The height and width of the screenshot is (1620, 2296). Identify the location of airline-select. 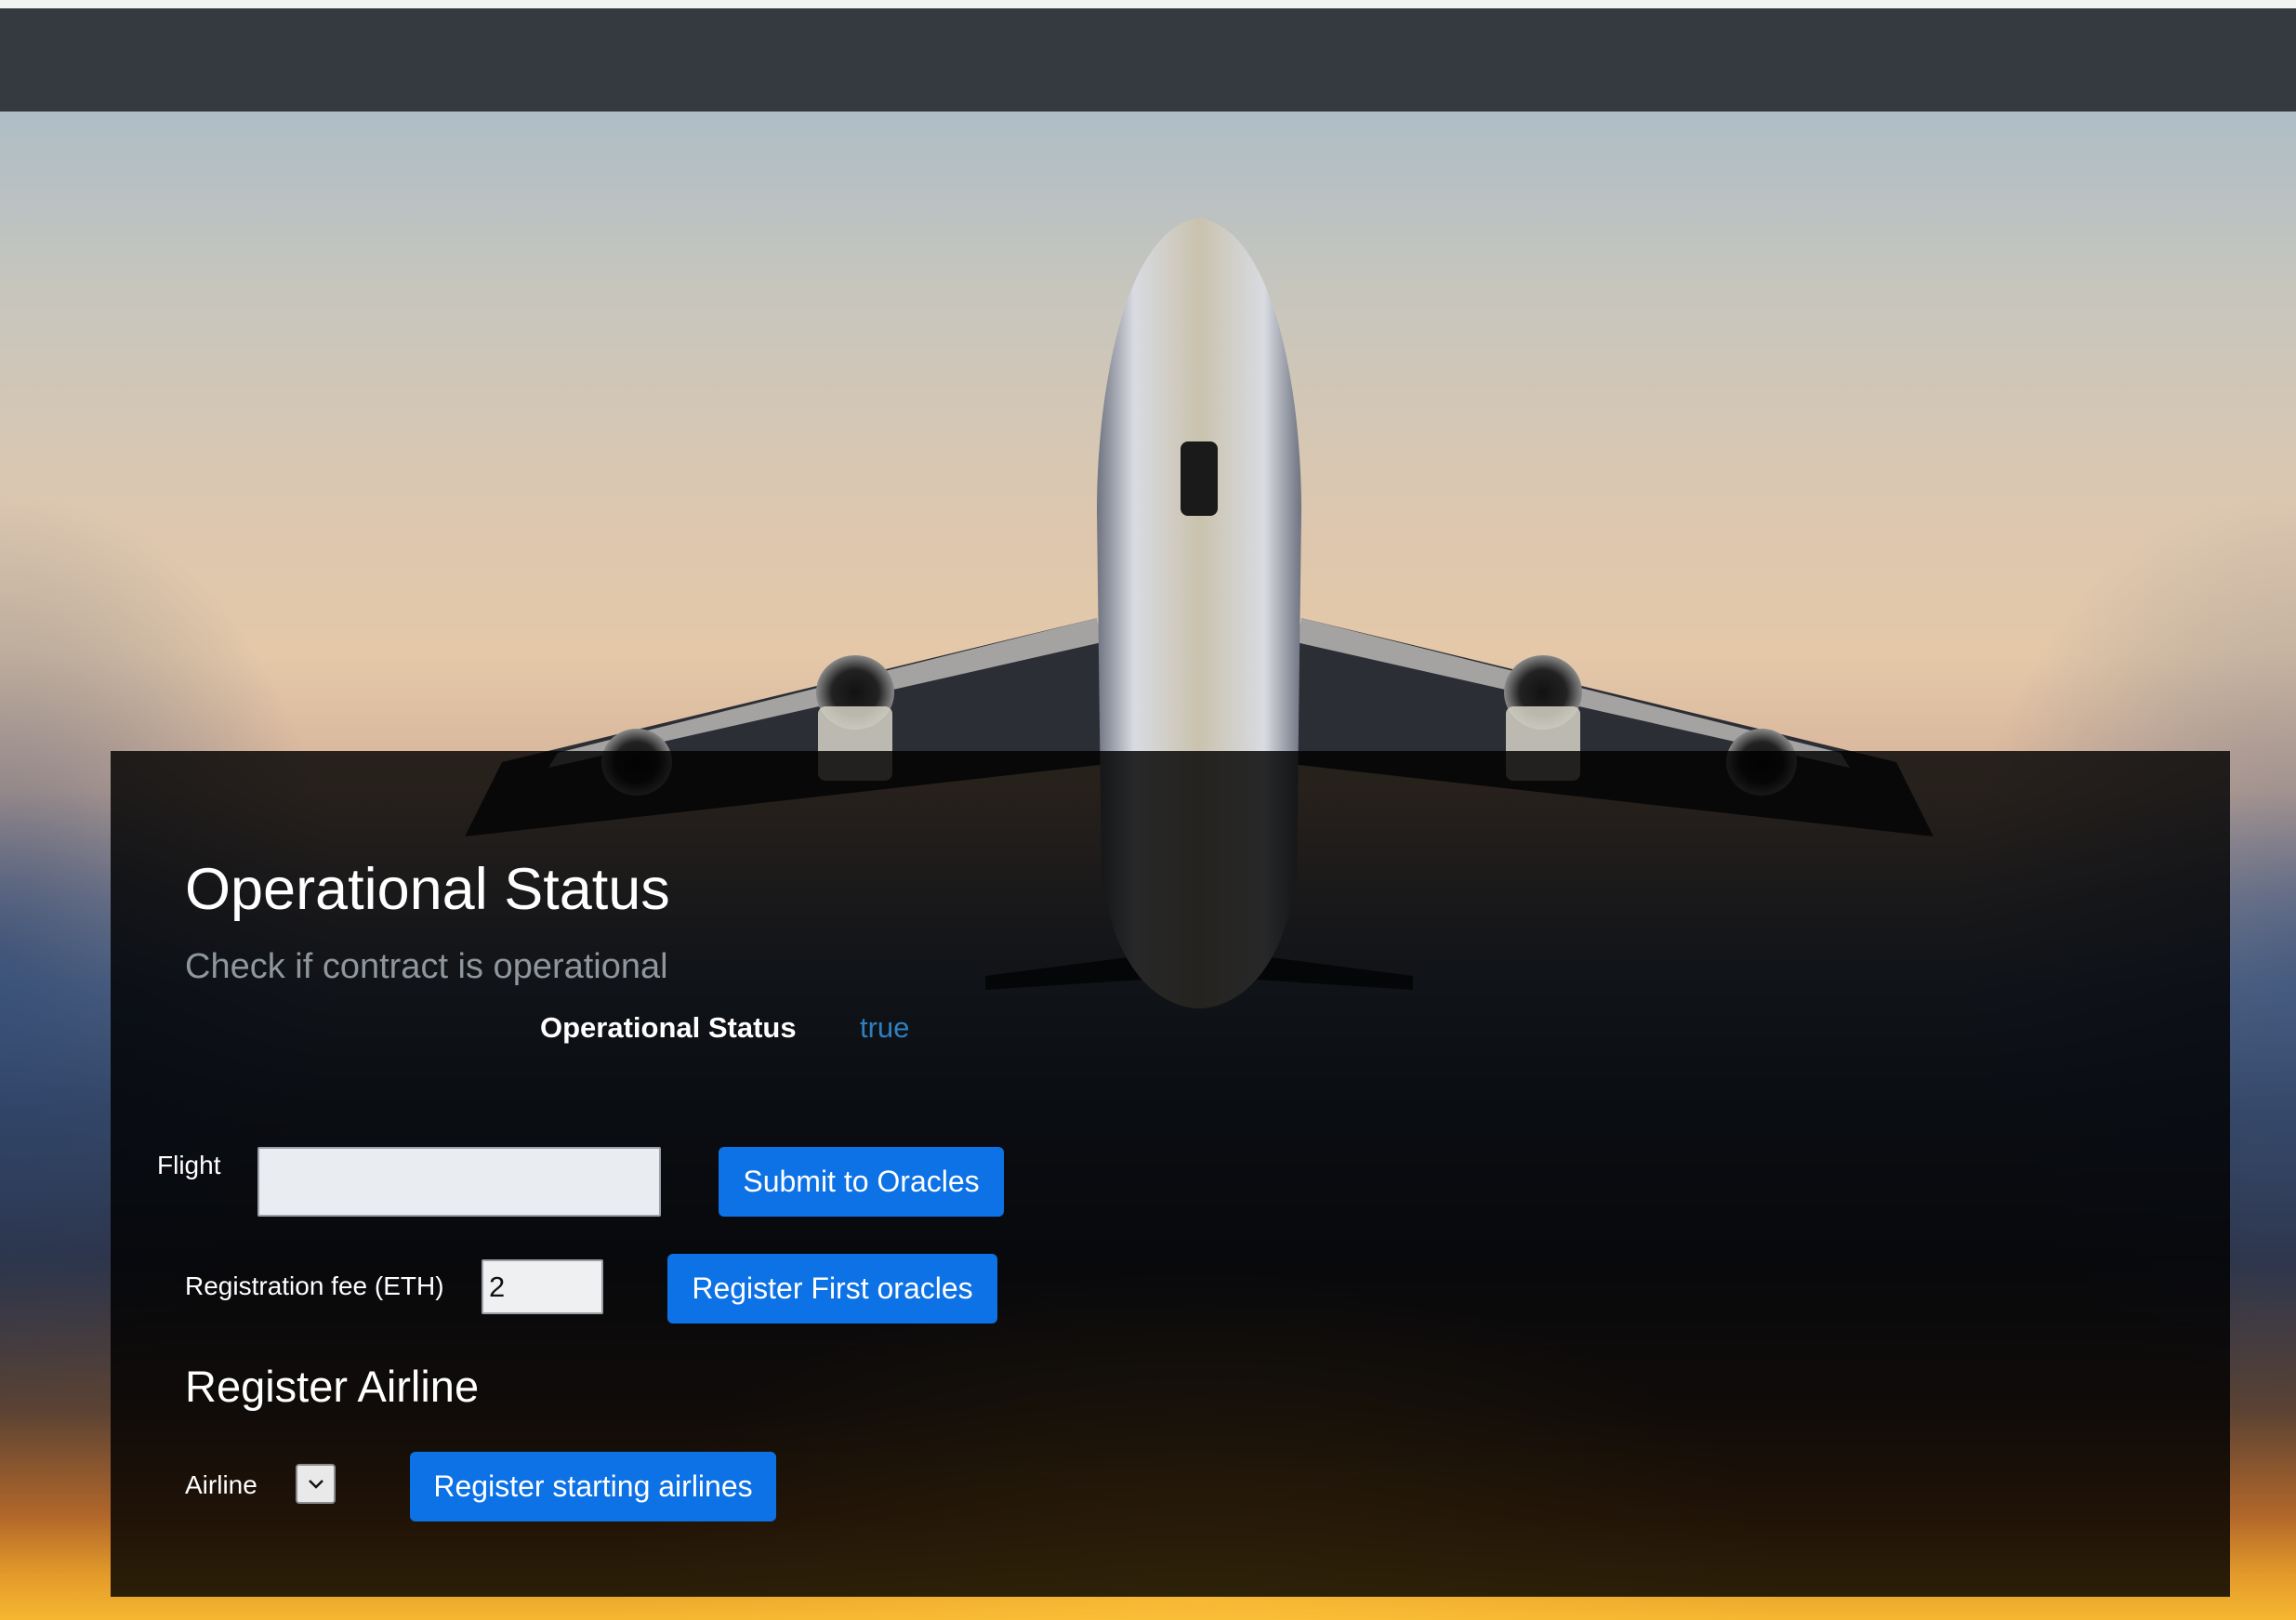
(316, 1484).